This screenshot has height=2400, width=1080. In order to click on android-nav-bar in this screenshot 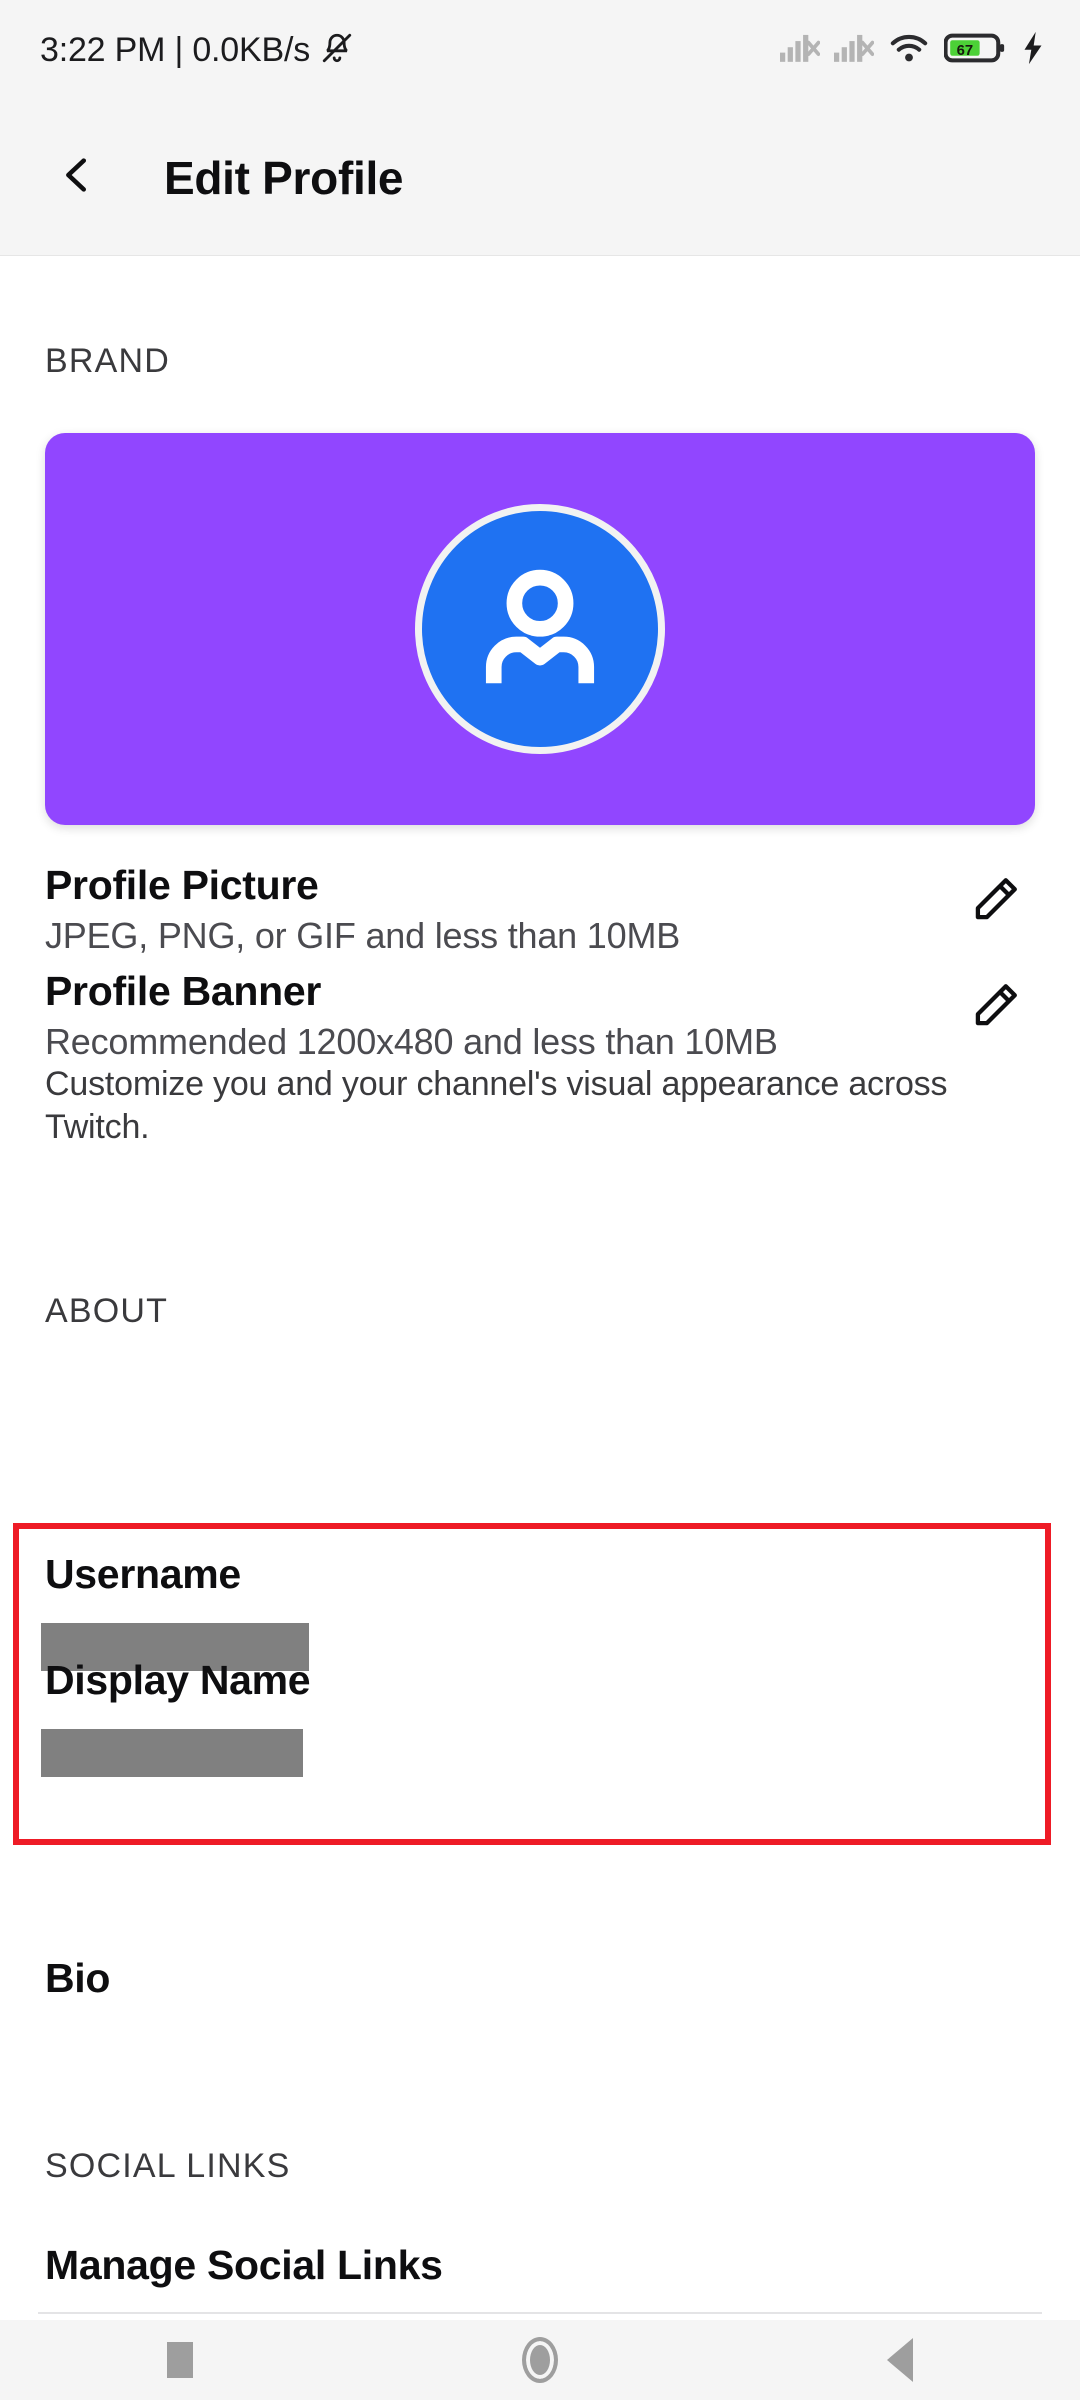, I will do `click(540, 2360)`.